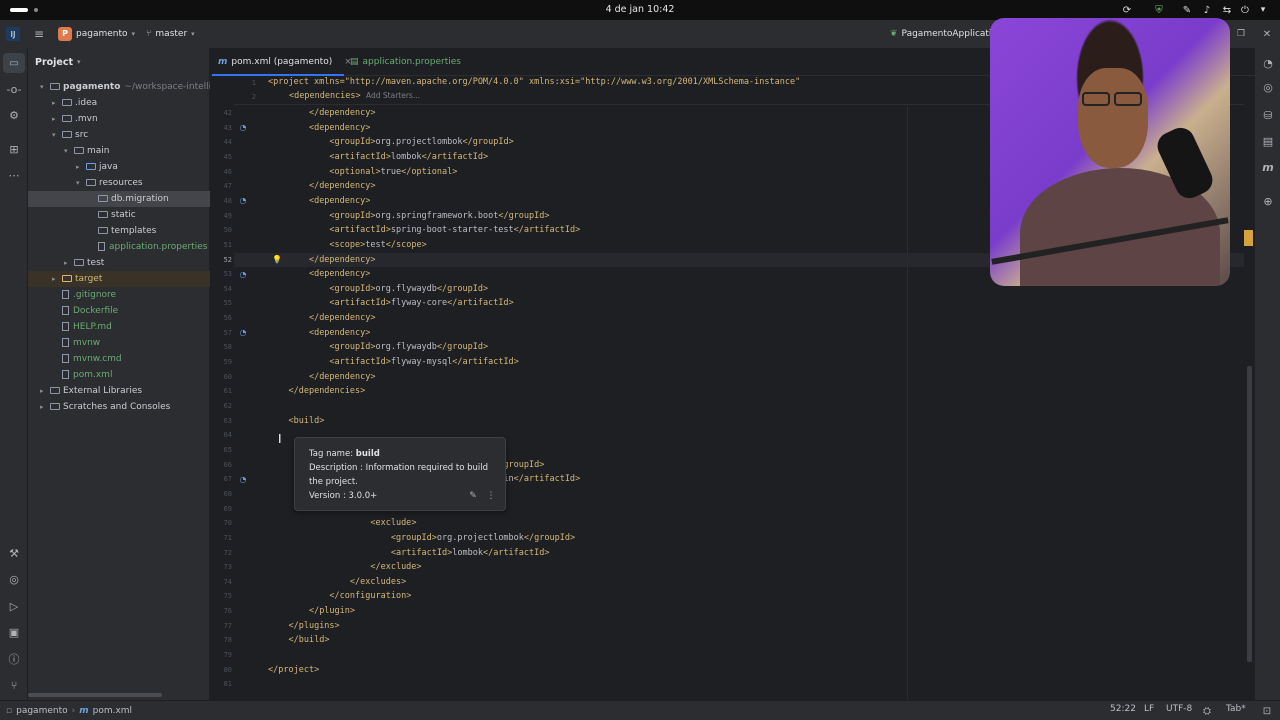  I want to click on ai-assistant-icon: ◎, so click(1268, 87).